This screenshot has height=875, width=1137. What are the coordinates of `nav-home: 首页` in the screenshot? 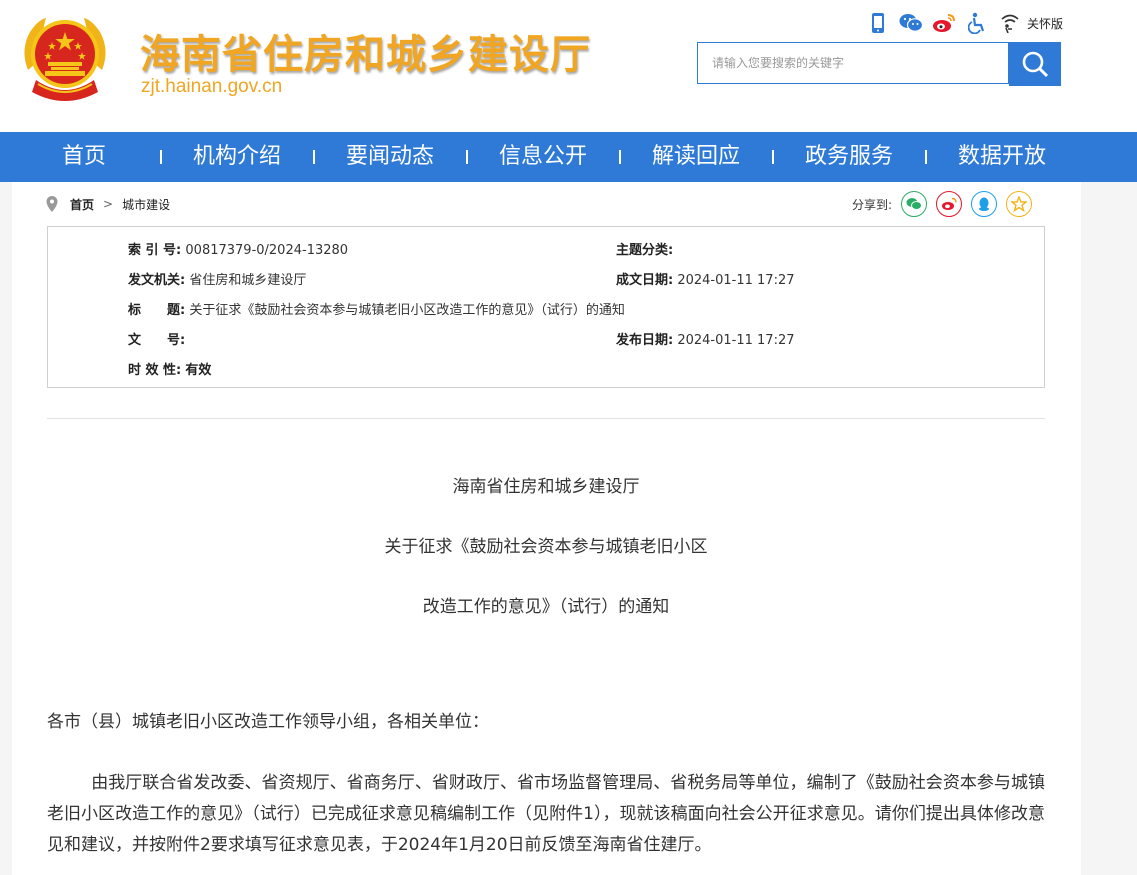 It's located at (84, 157).